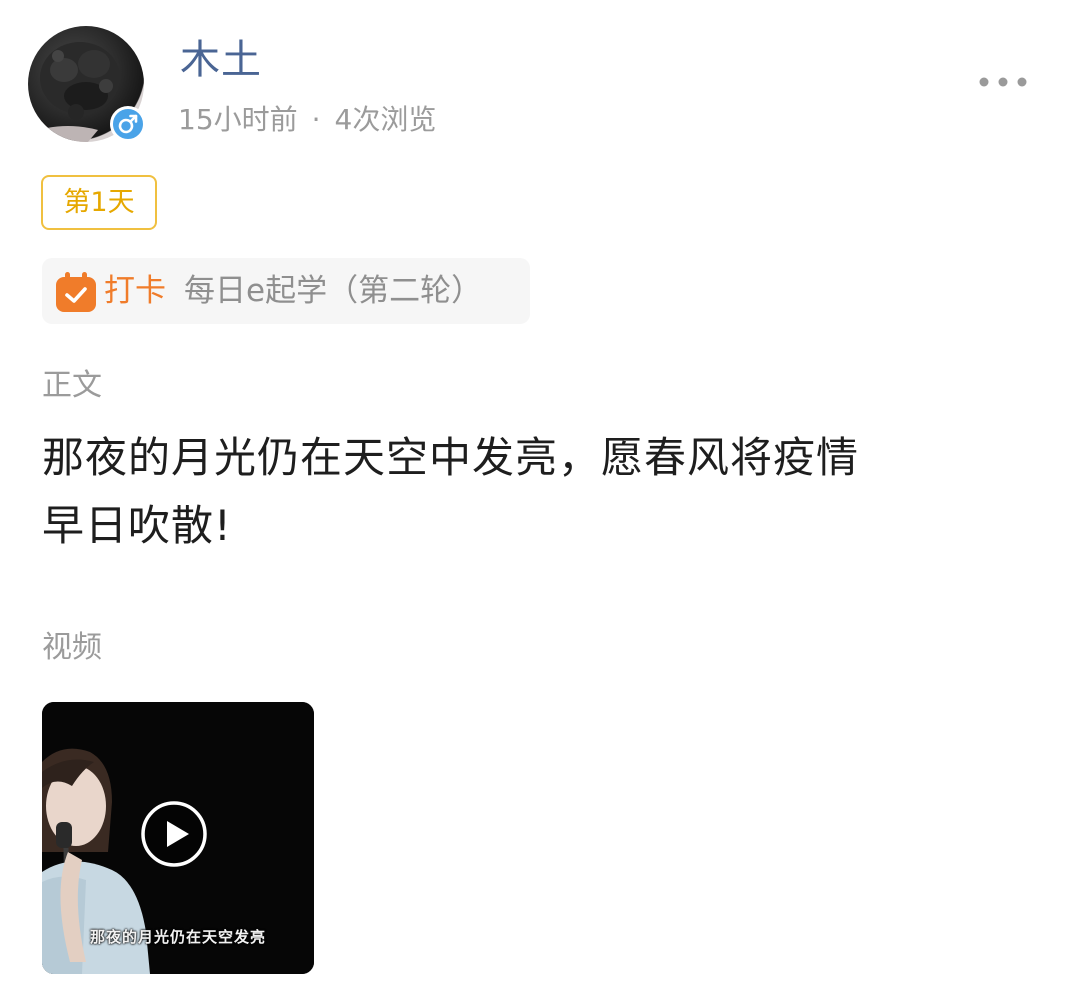 The image size is (1080, 1001). What do you see at coordinates (174, 834) in the screenshot?
I see `play-circle-icon` at bounding box center [174, 834].